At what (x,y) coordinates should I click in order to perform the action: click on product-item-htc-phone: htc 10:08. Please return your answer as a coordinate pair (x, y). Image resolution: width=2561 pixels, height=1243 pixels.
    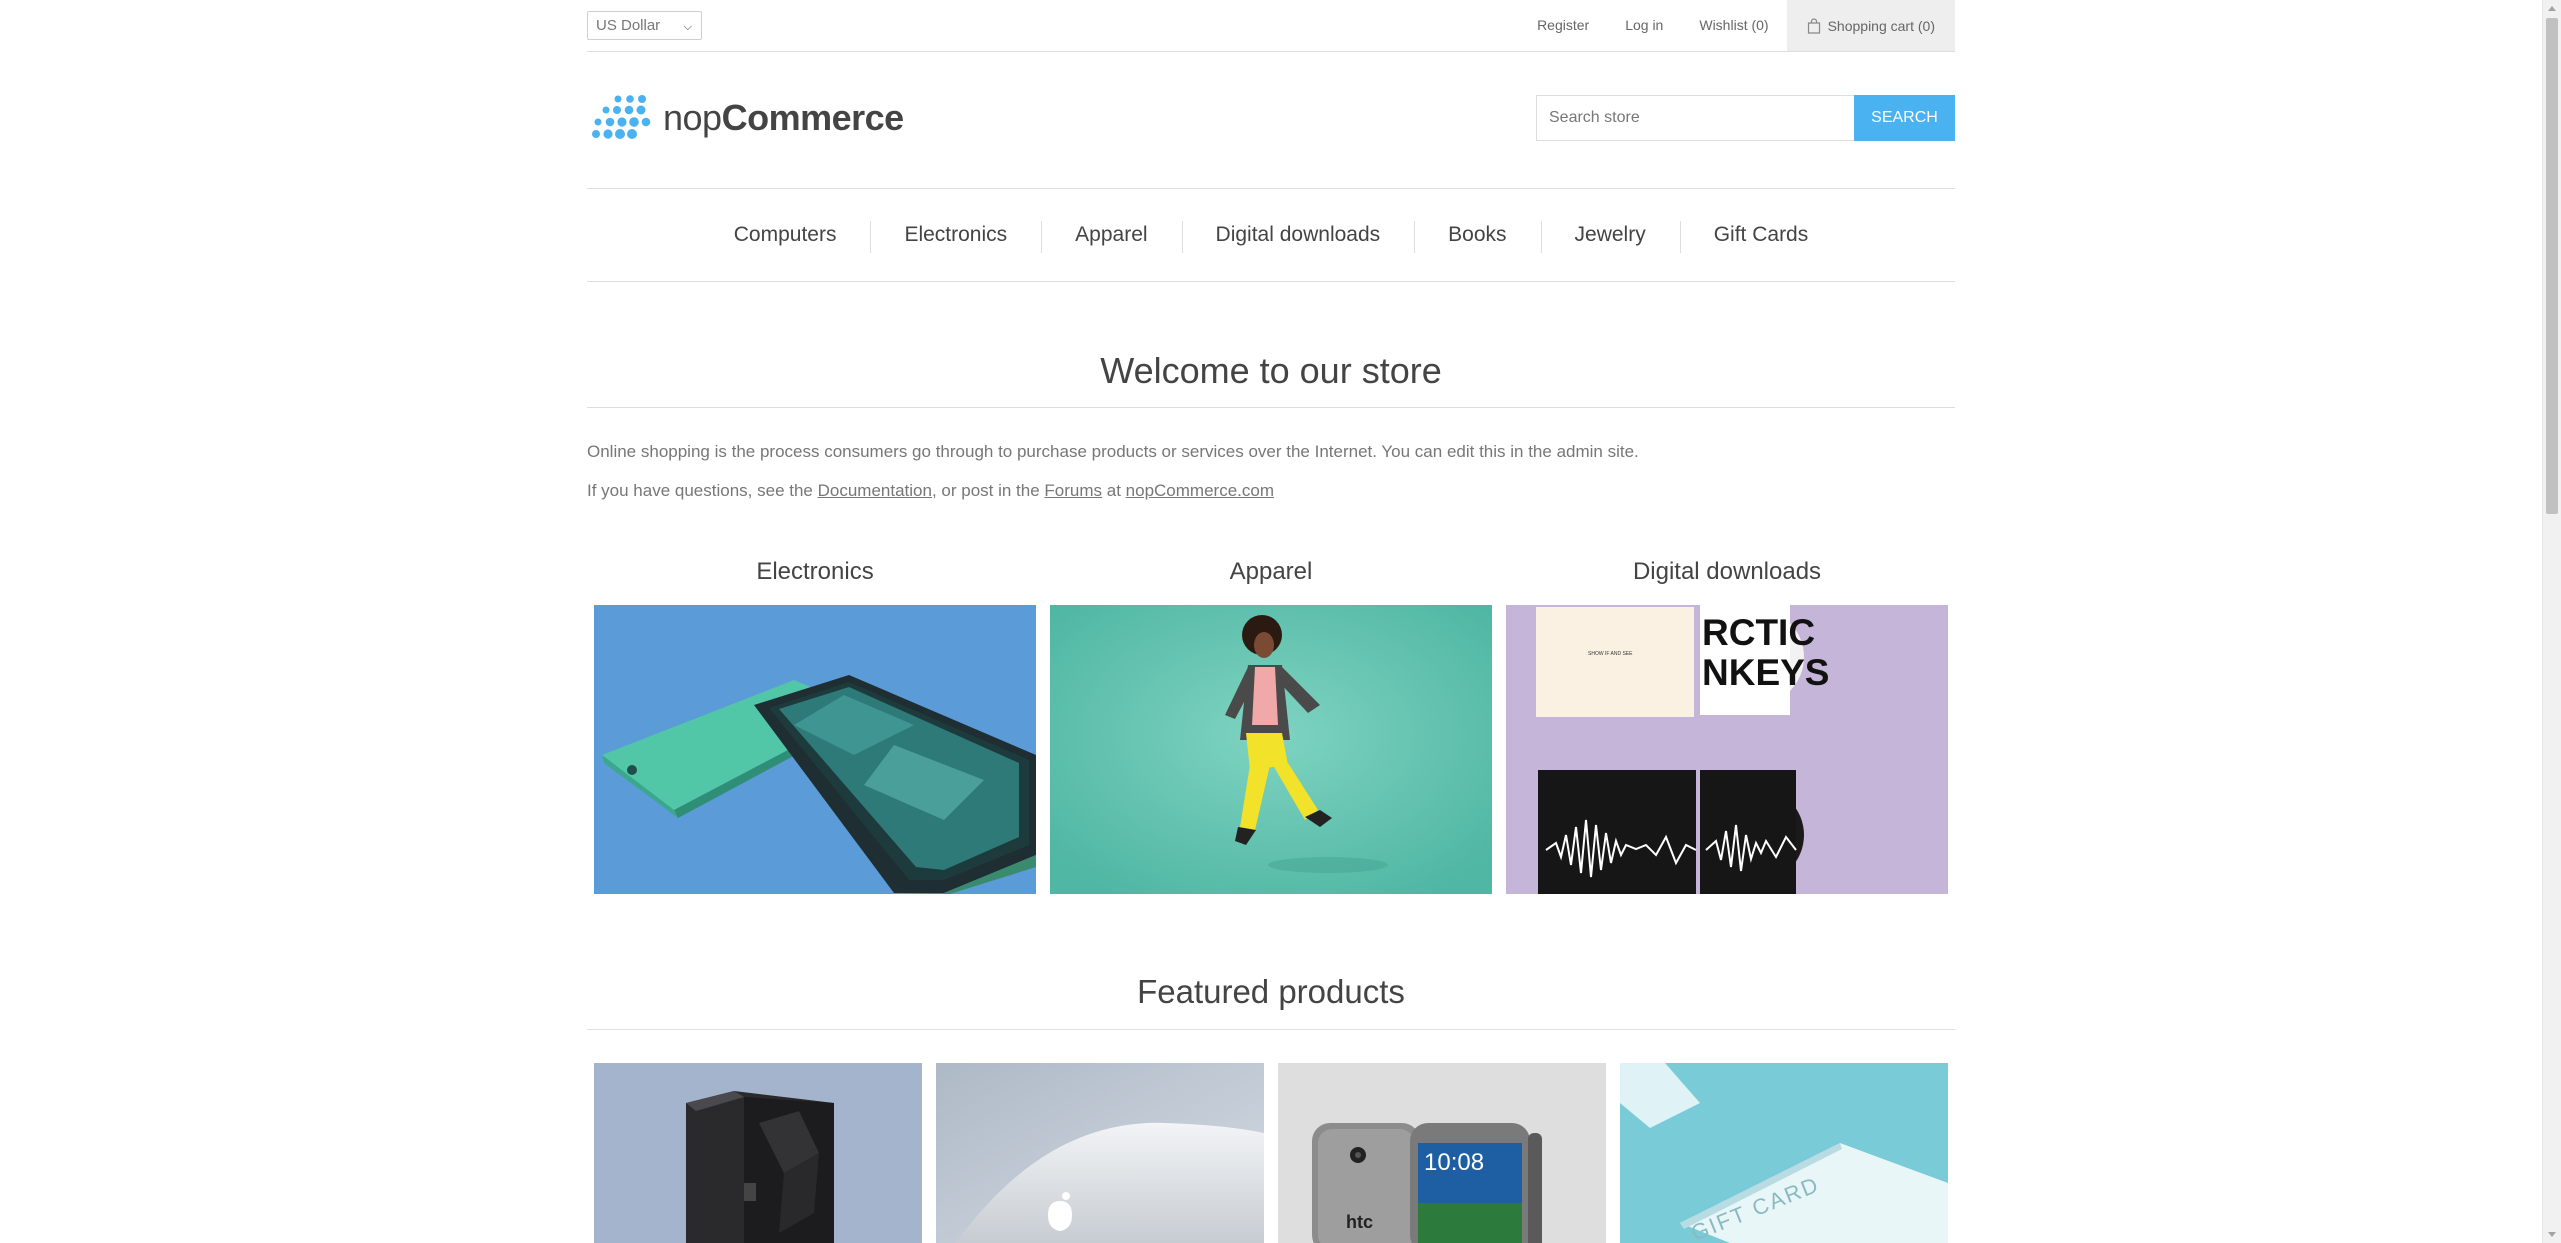
    Looking at the image, I should click on (1442, 1153).